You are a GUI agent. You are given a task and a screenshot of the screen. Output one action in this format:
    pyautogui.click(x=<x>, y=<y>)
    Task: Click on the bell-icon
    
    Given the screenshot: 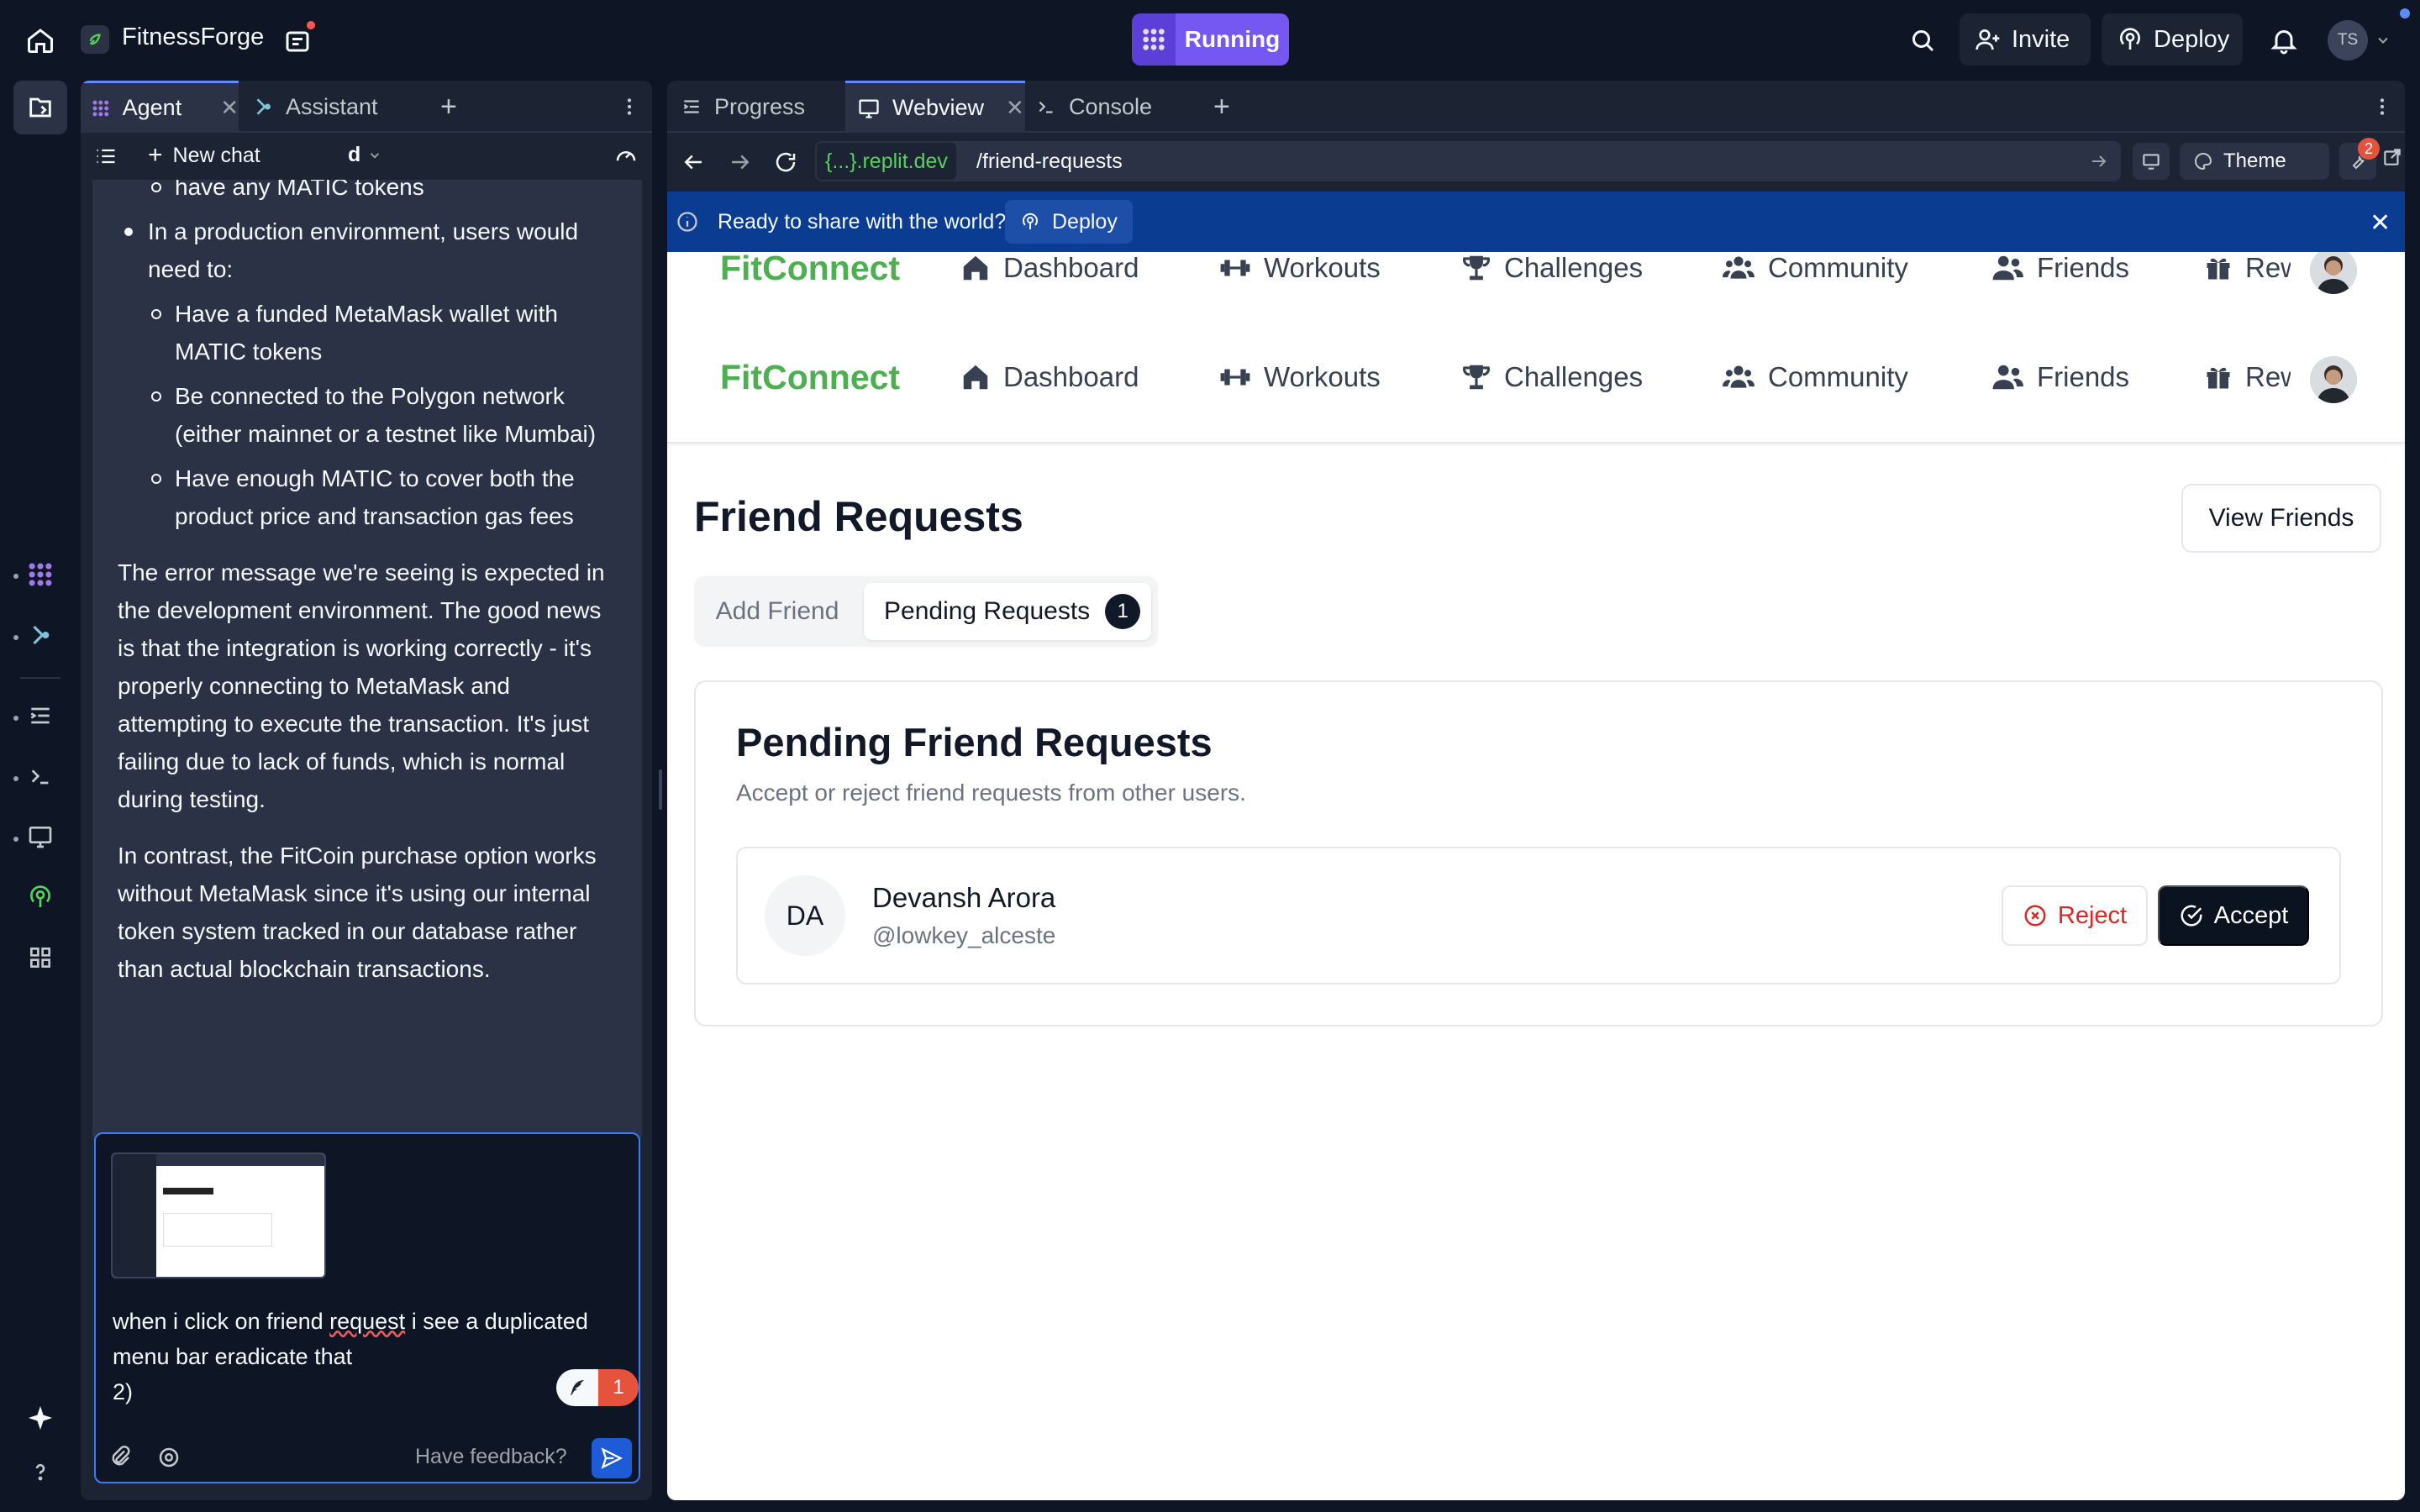 What is the action you would take?
    pyautogui.click(x=2284, y=40)
    